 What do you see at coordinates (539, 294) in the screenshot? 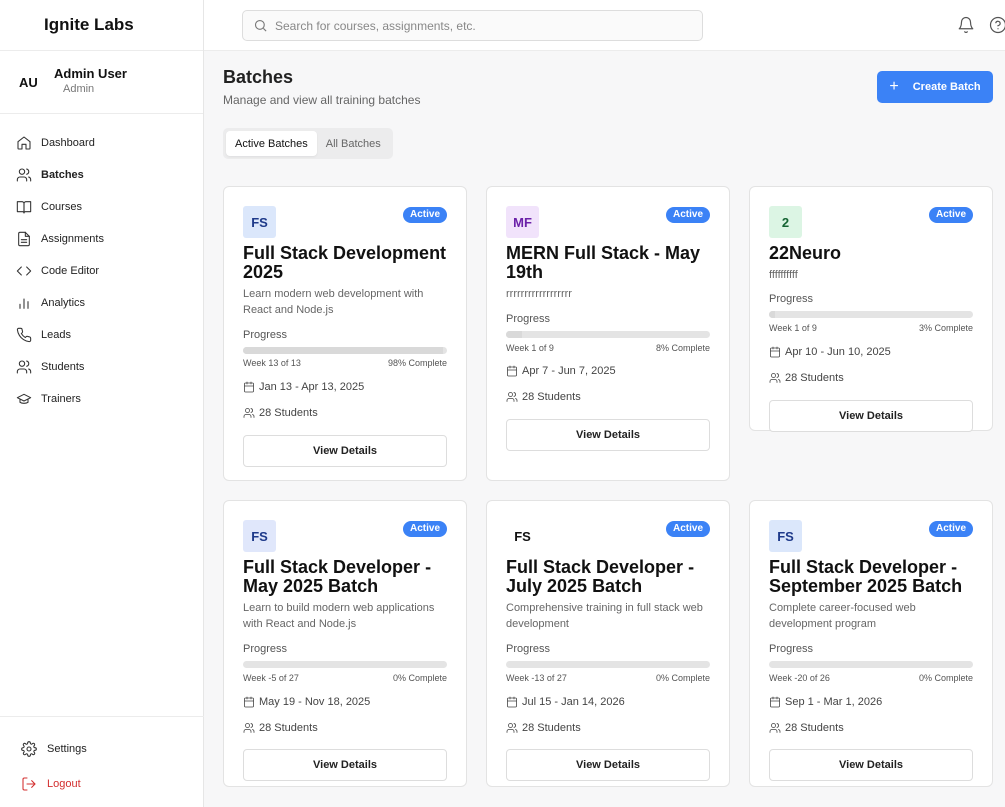
I see `batch-description: rrrrrrrrrrrrrrrrrr` at bounding box center [539, 294].